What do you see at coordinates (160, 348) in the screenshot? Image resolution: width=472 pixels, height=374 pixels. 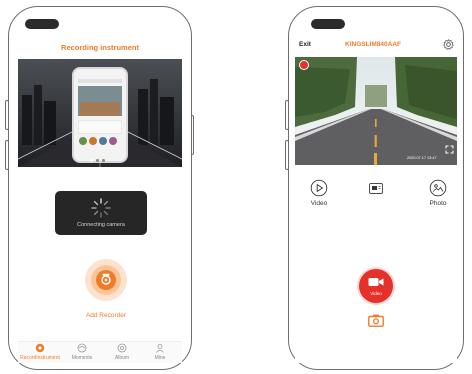 I see `user-icon` at bounding box center [160, 348].